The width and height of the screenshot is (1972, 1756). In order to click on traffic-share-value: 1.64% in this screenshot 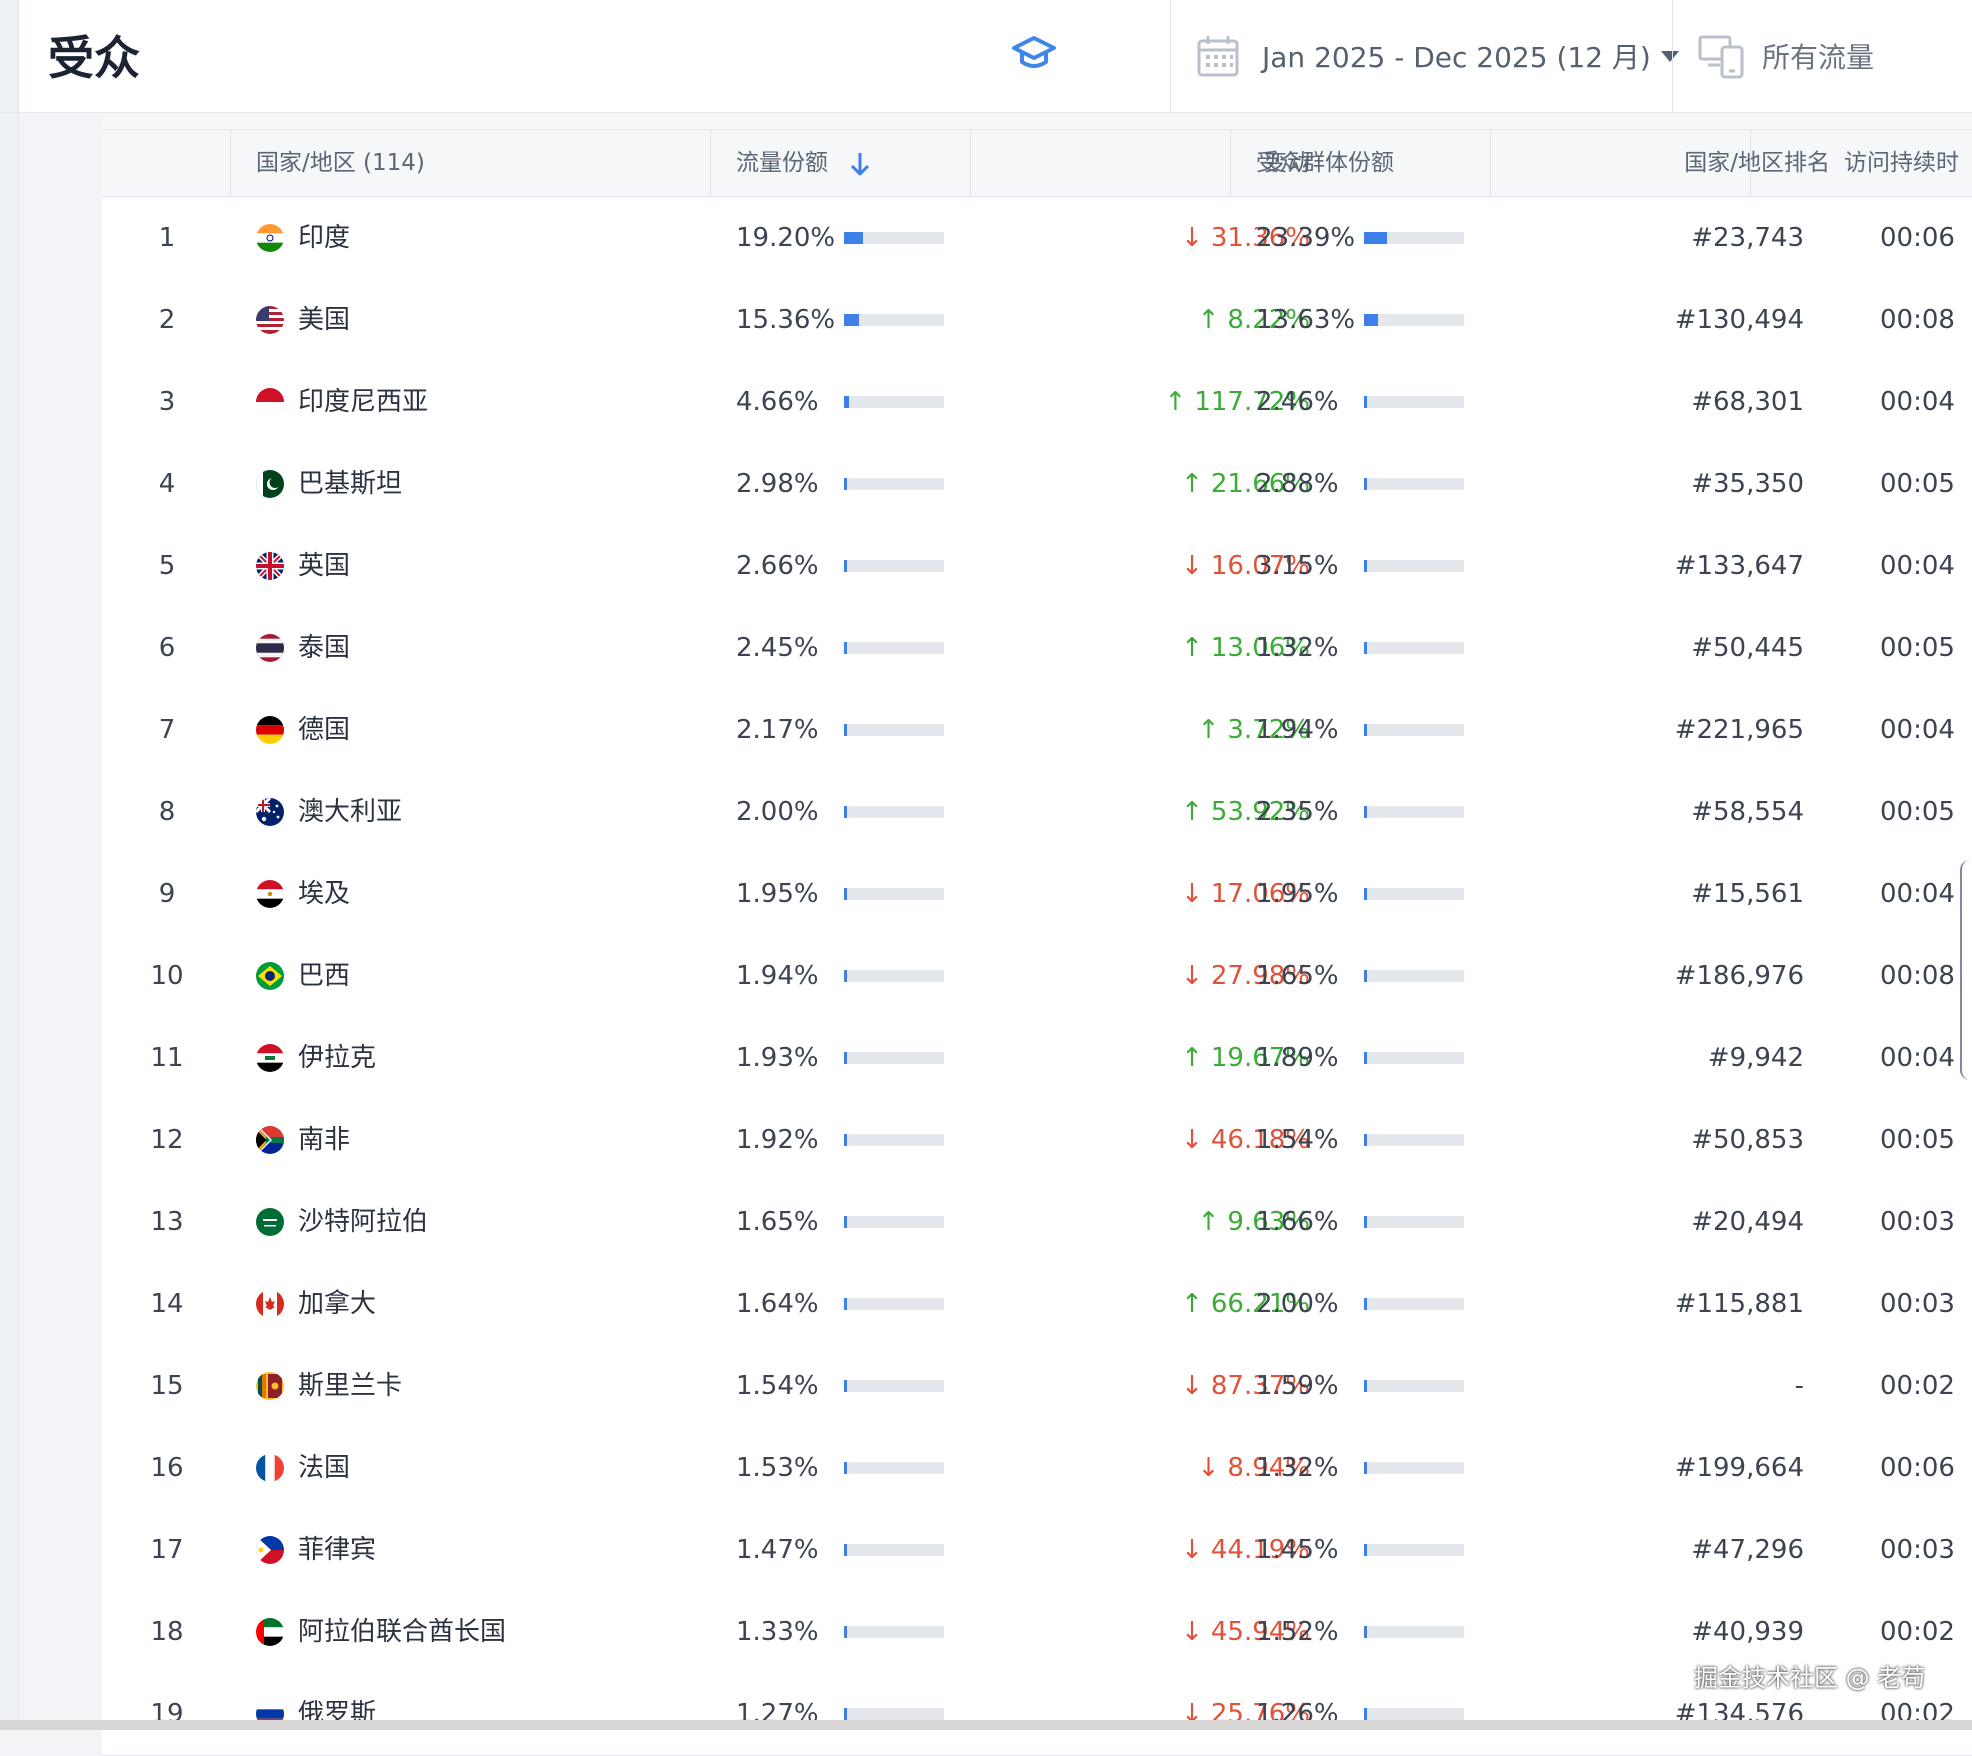, I will do `click(777, 1304)`.